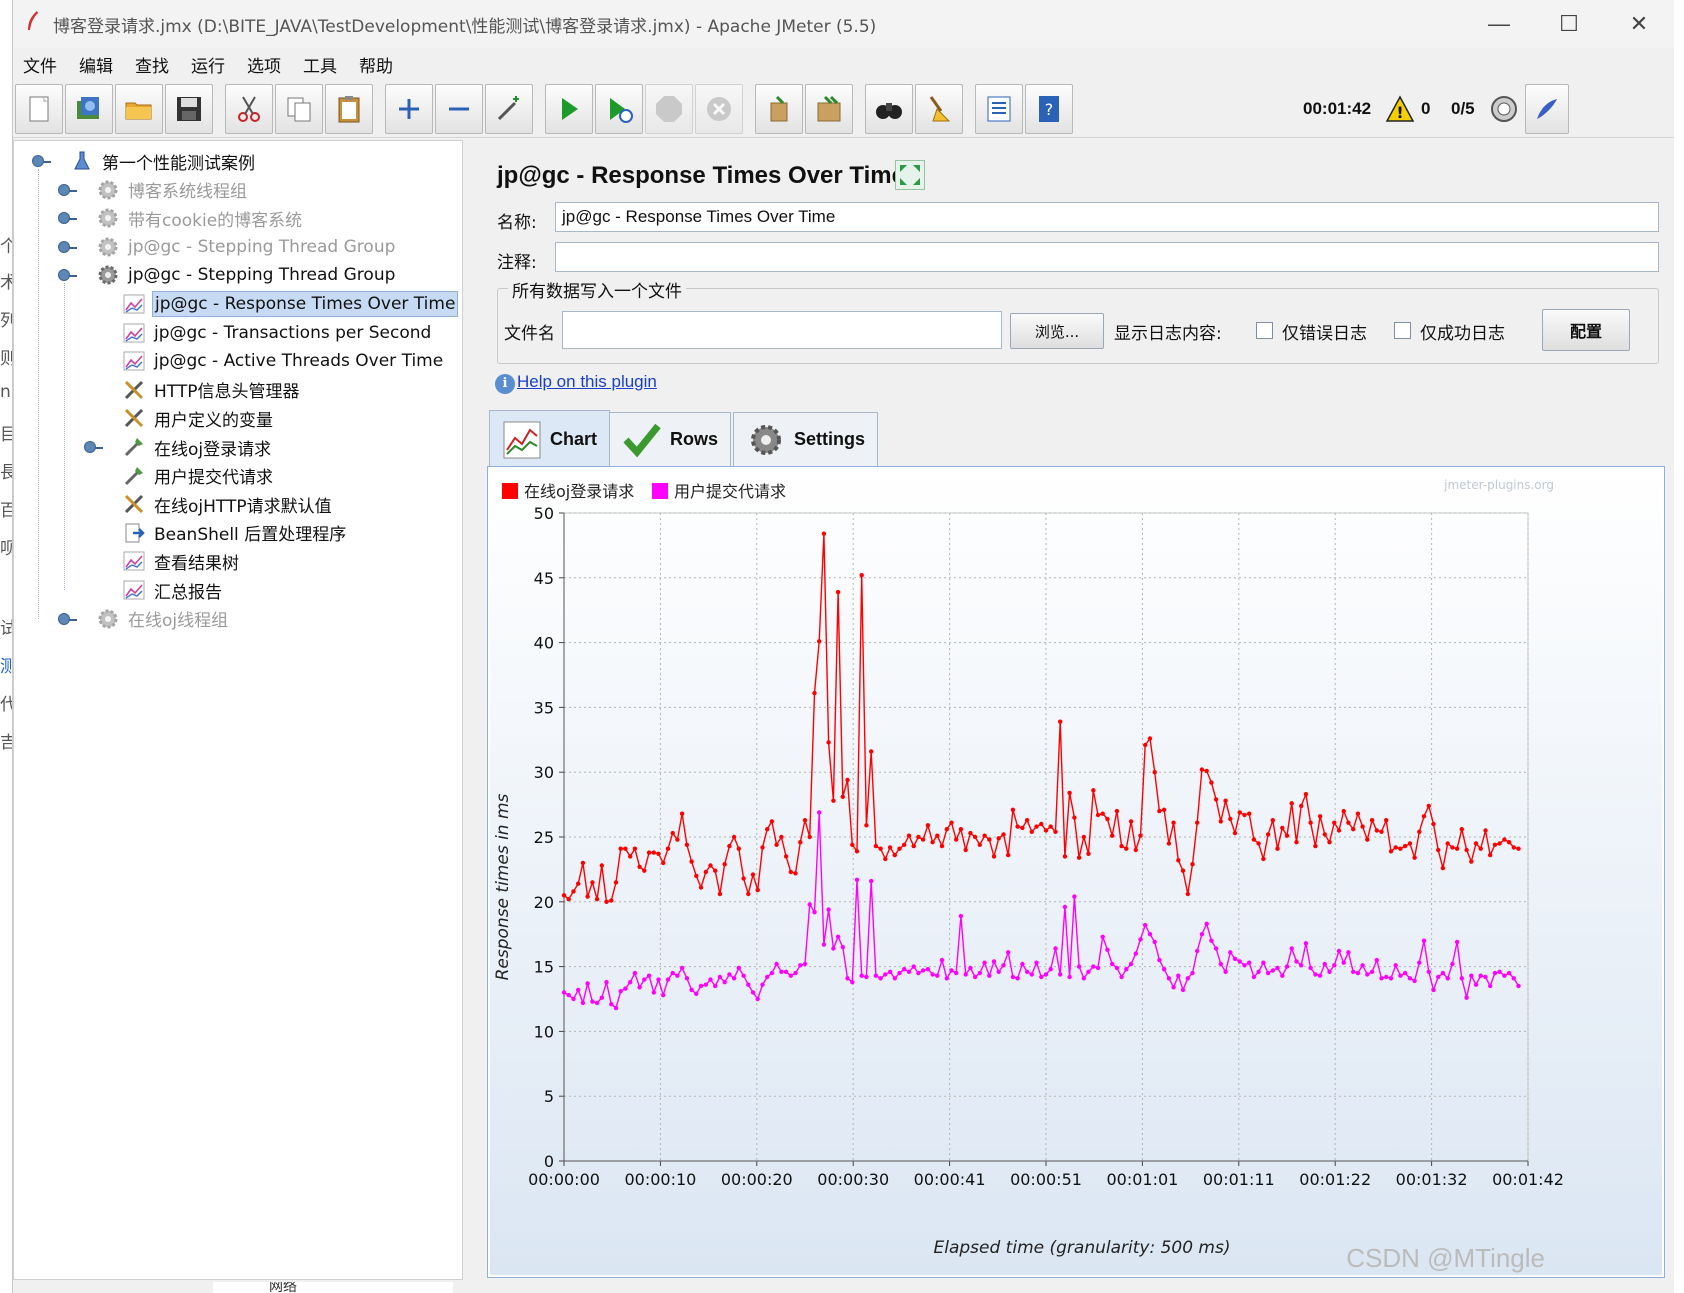 This screenshot has height=1293, width=1684. What do you see at coordinates (1402, 330) in the screenshot?
I see `success-only-checkbox` at bounding box center [1402, 330].